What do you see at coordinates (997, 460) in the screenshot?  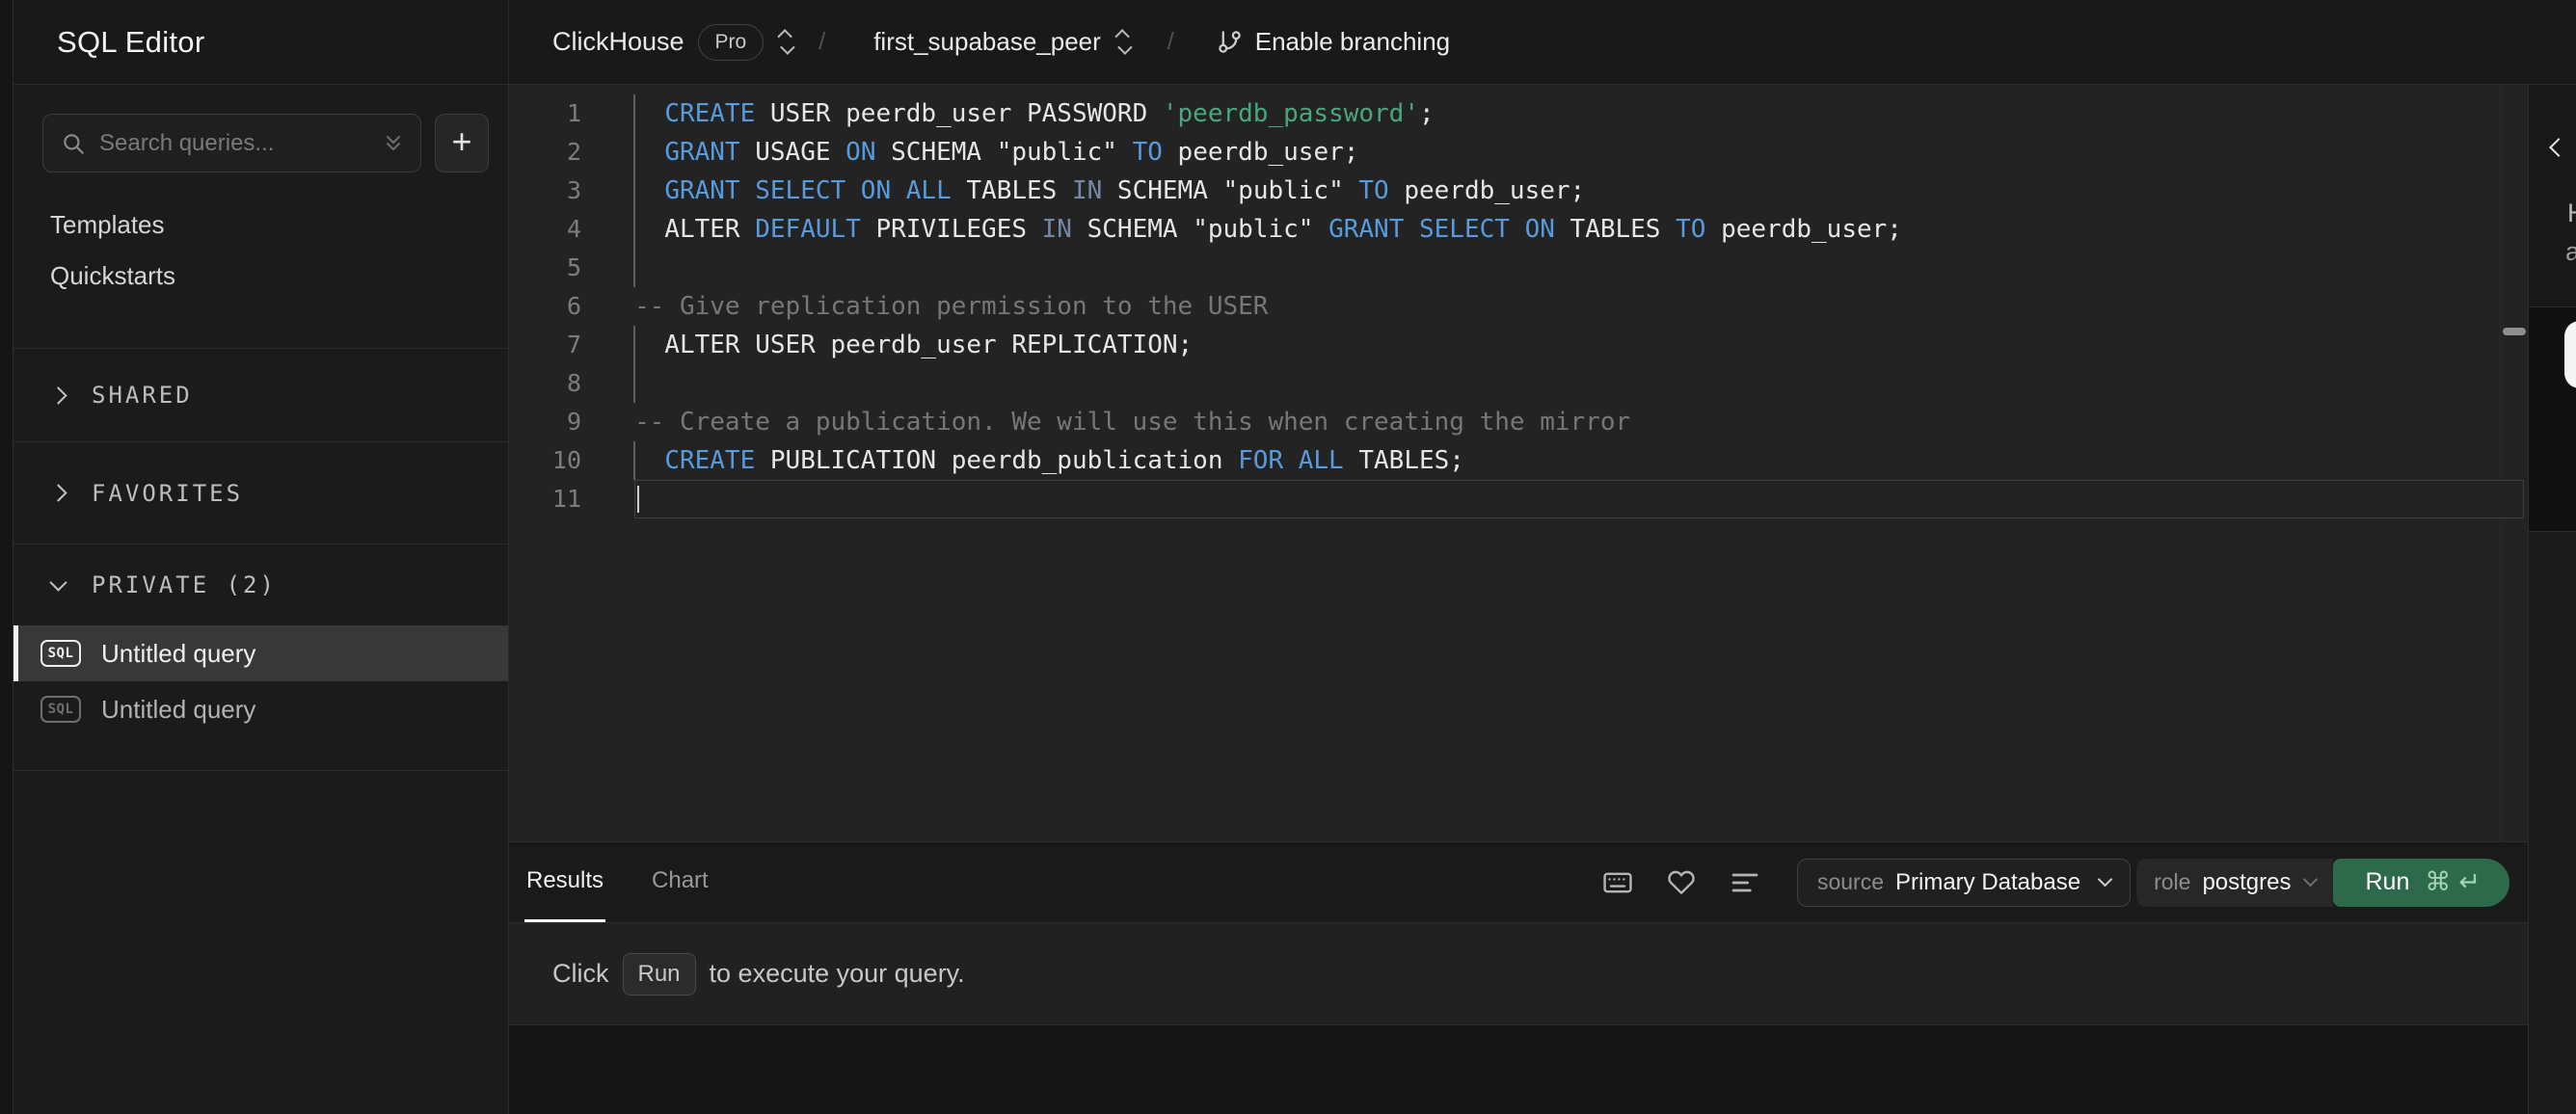 I see `code-token: PUBLICATION peerdb_publication` at bounding box center [997, 460].